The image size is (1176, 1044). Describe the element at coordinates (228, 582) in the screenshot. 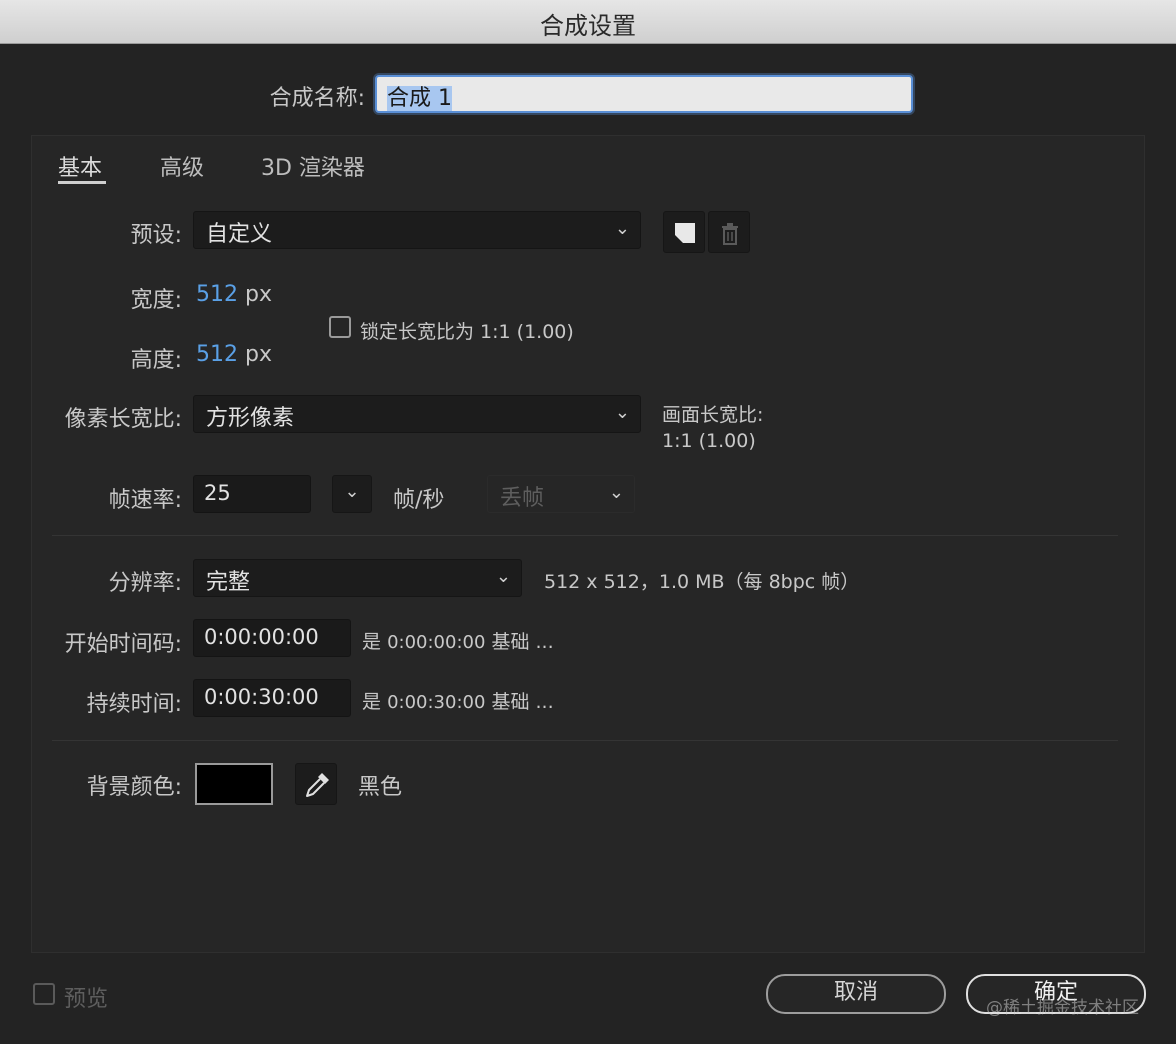

I see `resolution-value: 完整` at that location.